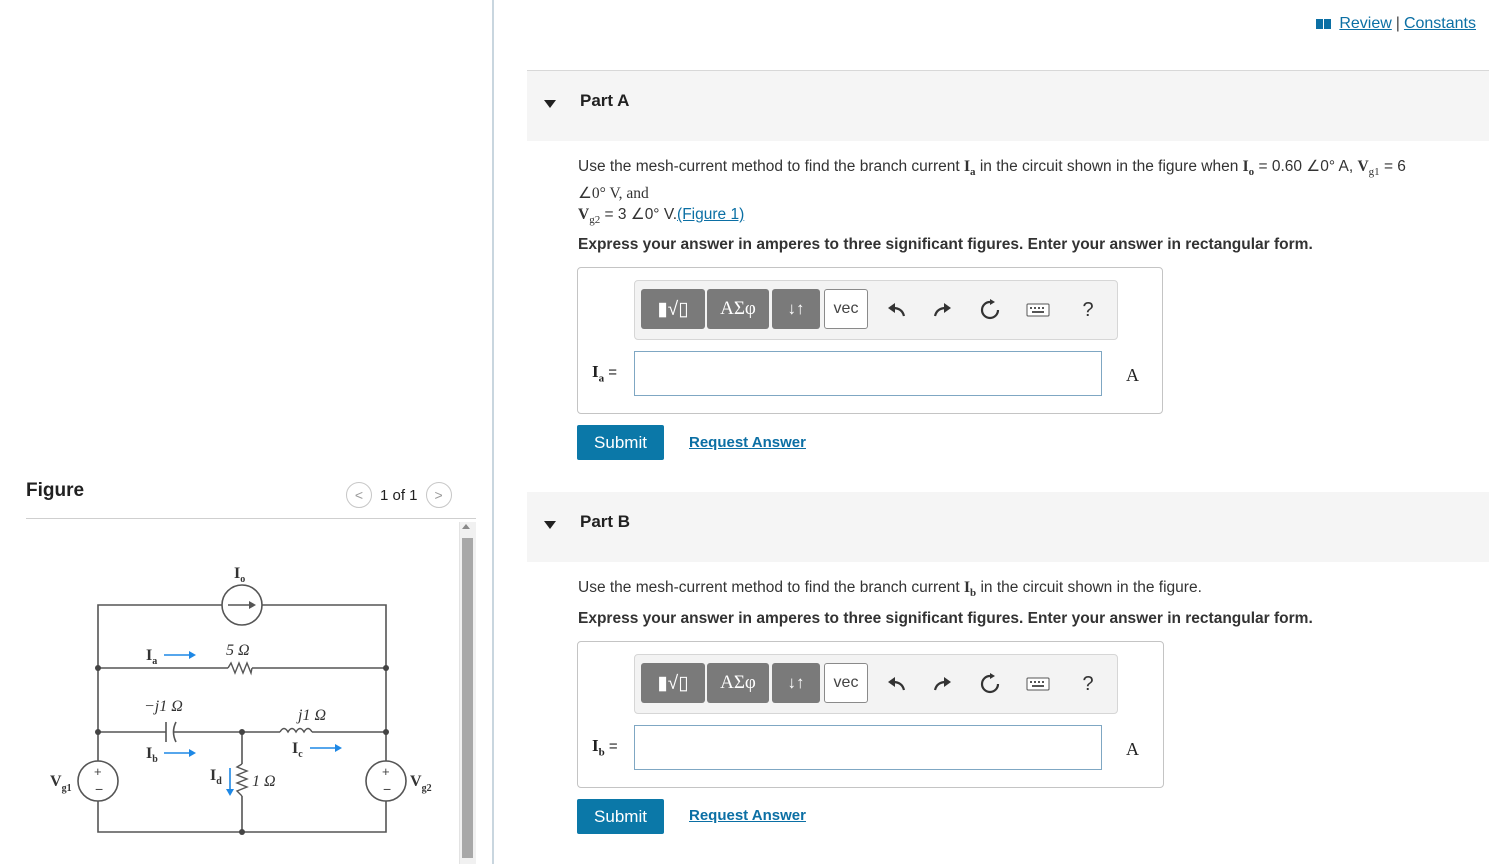 The height and width of the screenshot is (864, 1512). What do you see at coordinates (1008, 527) in the screenshot?
I see `part-b-header: Part B` at bounding box center [1008, 527].